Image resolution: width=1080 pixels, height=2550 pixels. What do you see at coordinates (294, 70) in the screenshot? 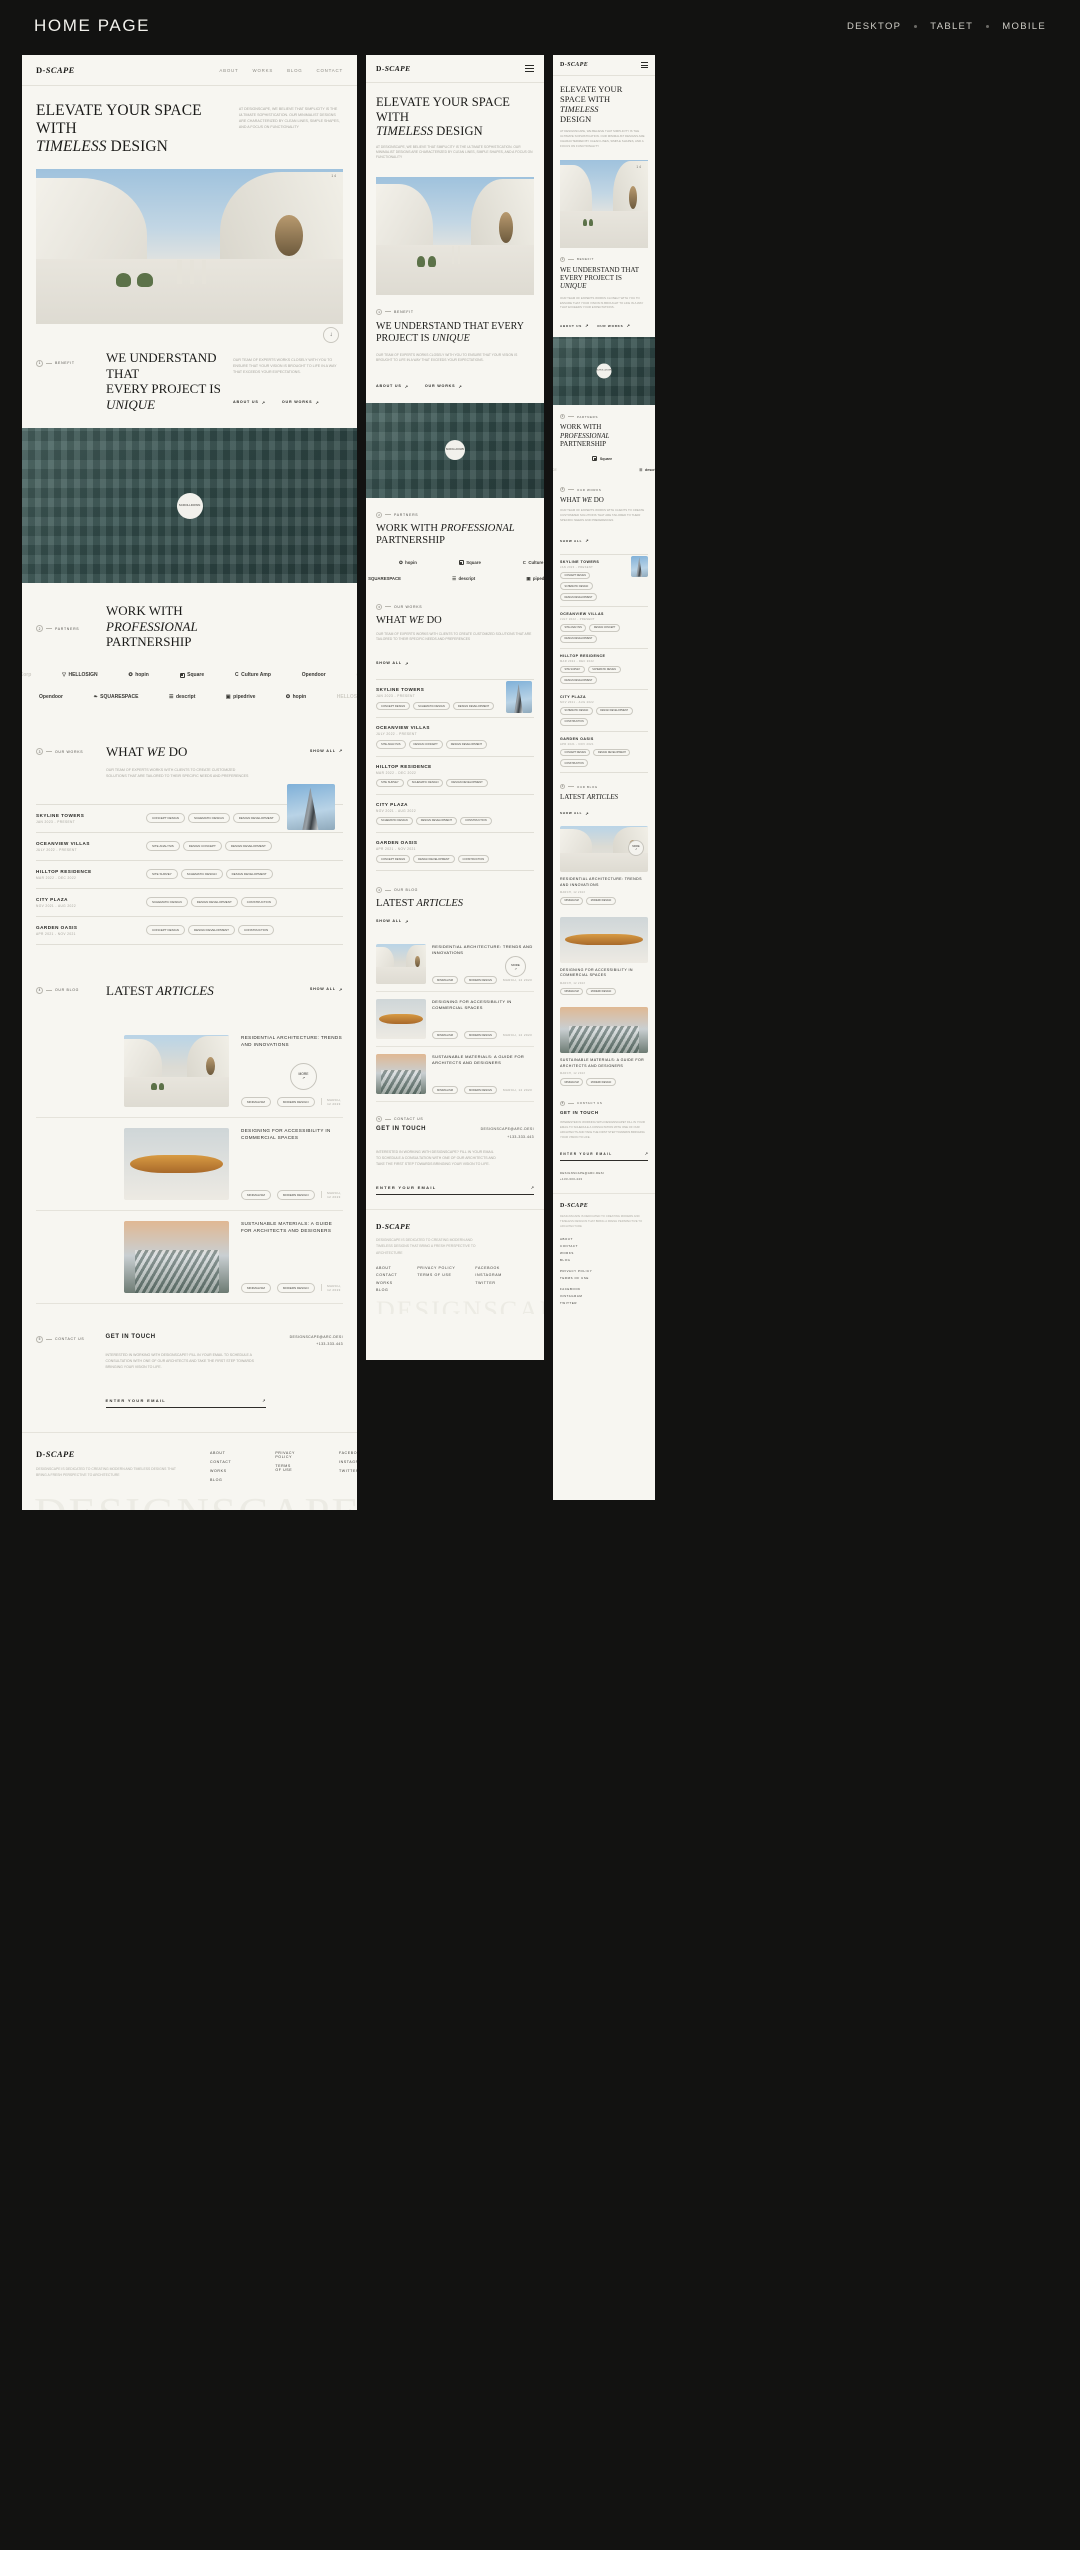
I see `nav-blog: BLOG` at bounding box center [294, 70].